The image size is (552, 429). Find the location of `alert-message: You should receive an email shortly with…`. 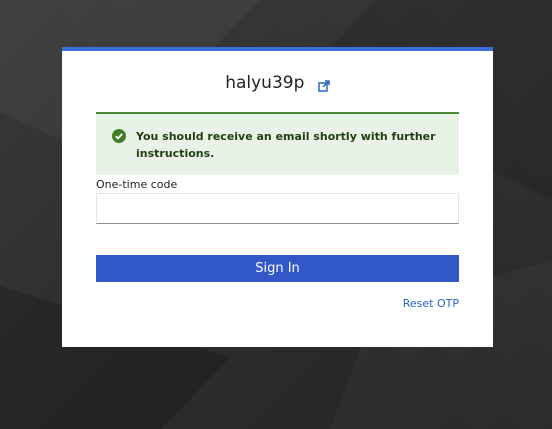

alert-message: You should receive an email shortly with… is located at coordinates (286, 145).